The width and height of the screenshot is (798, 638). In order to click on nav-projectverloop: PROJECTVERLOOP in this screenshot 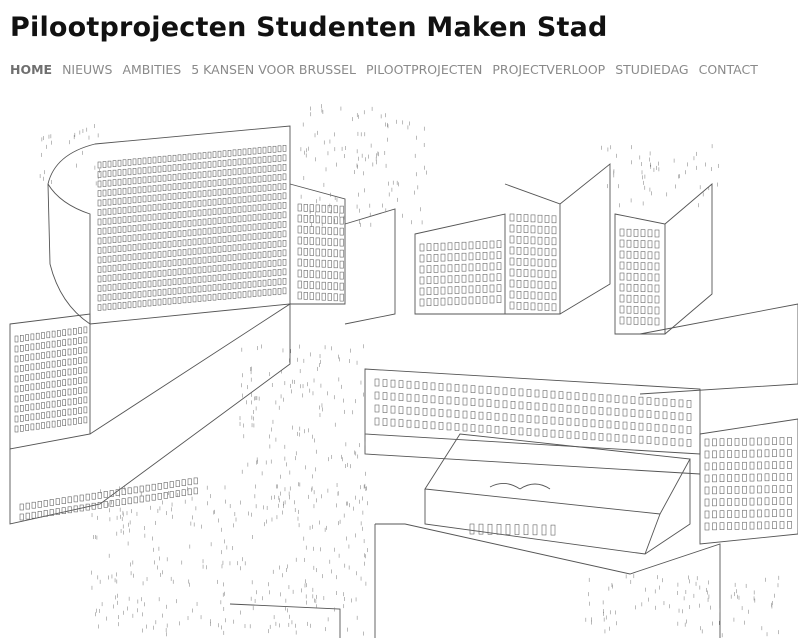, I will do `click(548, 69)`.